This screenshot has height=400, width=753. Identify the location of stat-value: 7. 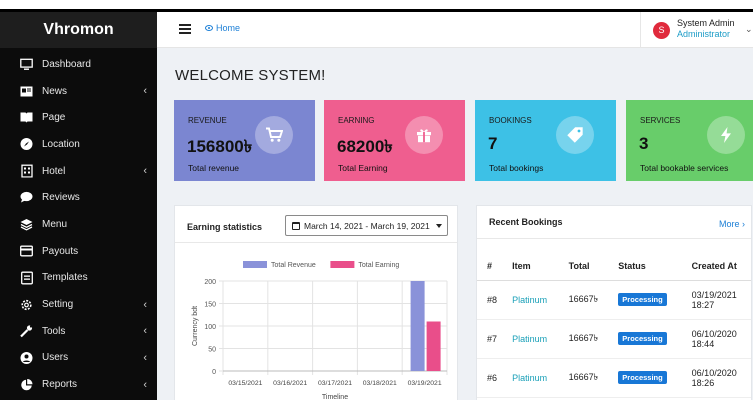
(493, 143).